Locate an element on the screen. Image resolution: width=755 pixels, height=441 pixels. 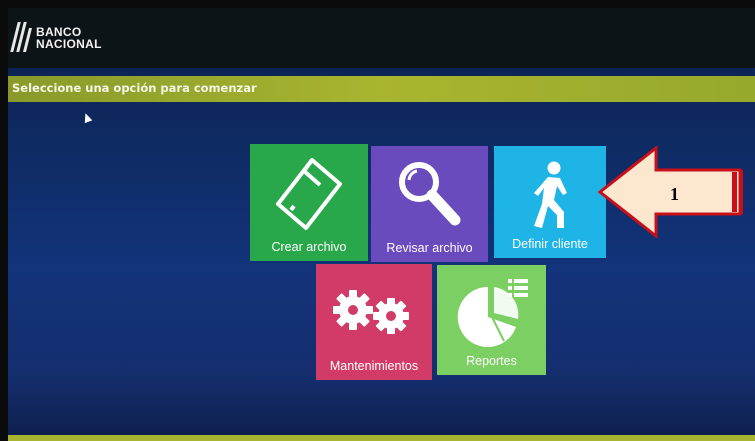
tile-mantenimientos: Mantenimientos is located at coordinates (374, 322).